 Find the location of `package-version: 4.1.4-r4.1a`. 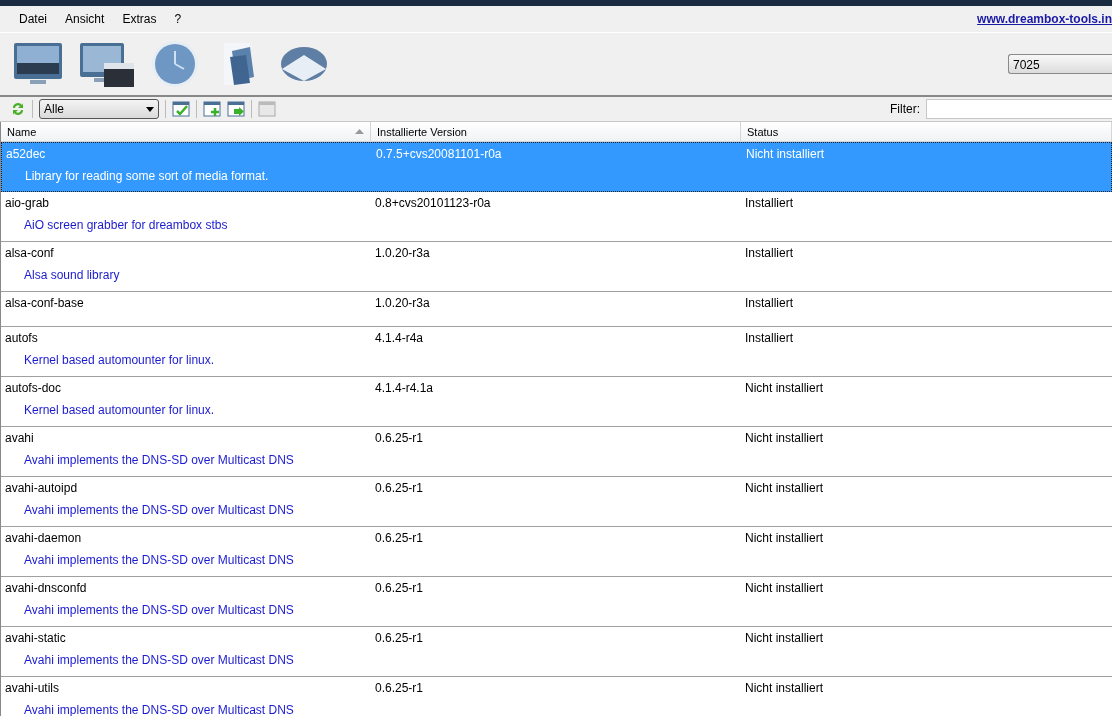

package-version: 4.1.4-r4.1a is located at coordinates (404, 389).